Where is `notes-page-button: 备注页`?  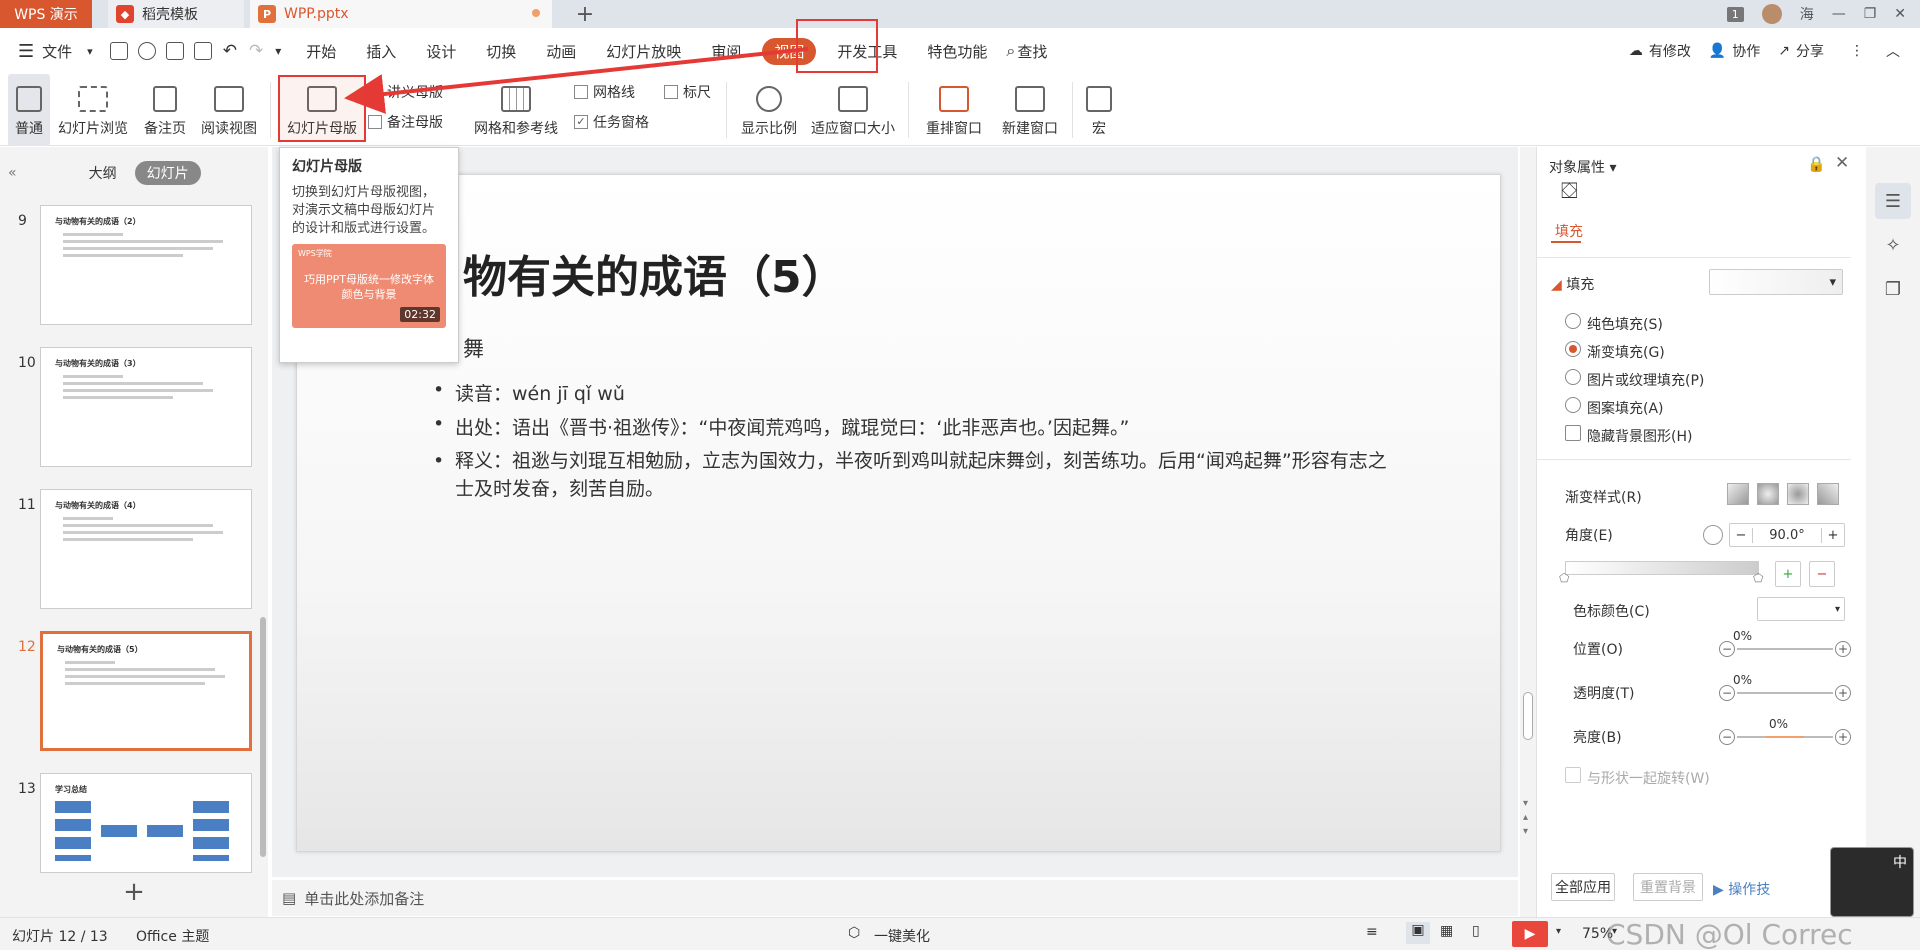
notes-page-button: 备注页 is located at coordinates (165, 110).